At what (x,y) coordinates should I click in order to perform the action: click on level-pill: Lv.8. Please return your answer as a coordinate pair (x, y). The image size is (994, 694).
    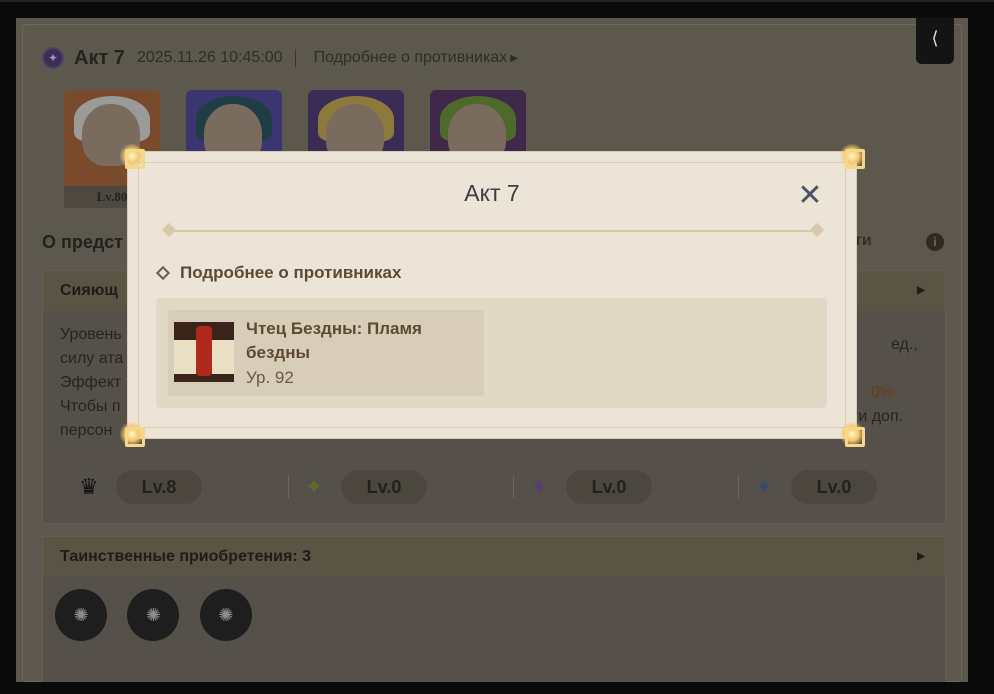
    Looking at the image, I should click on (159, 487).